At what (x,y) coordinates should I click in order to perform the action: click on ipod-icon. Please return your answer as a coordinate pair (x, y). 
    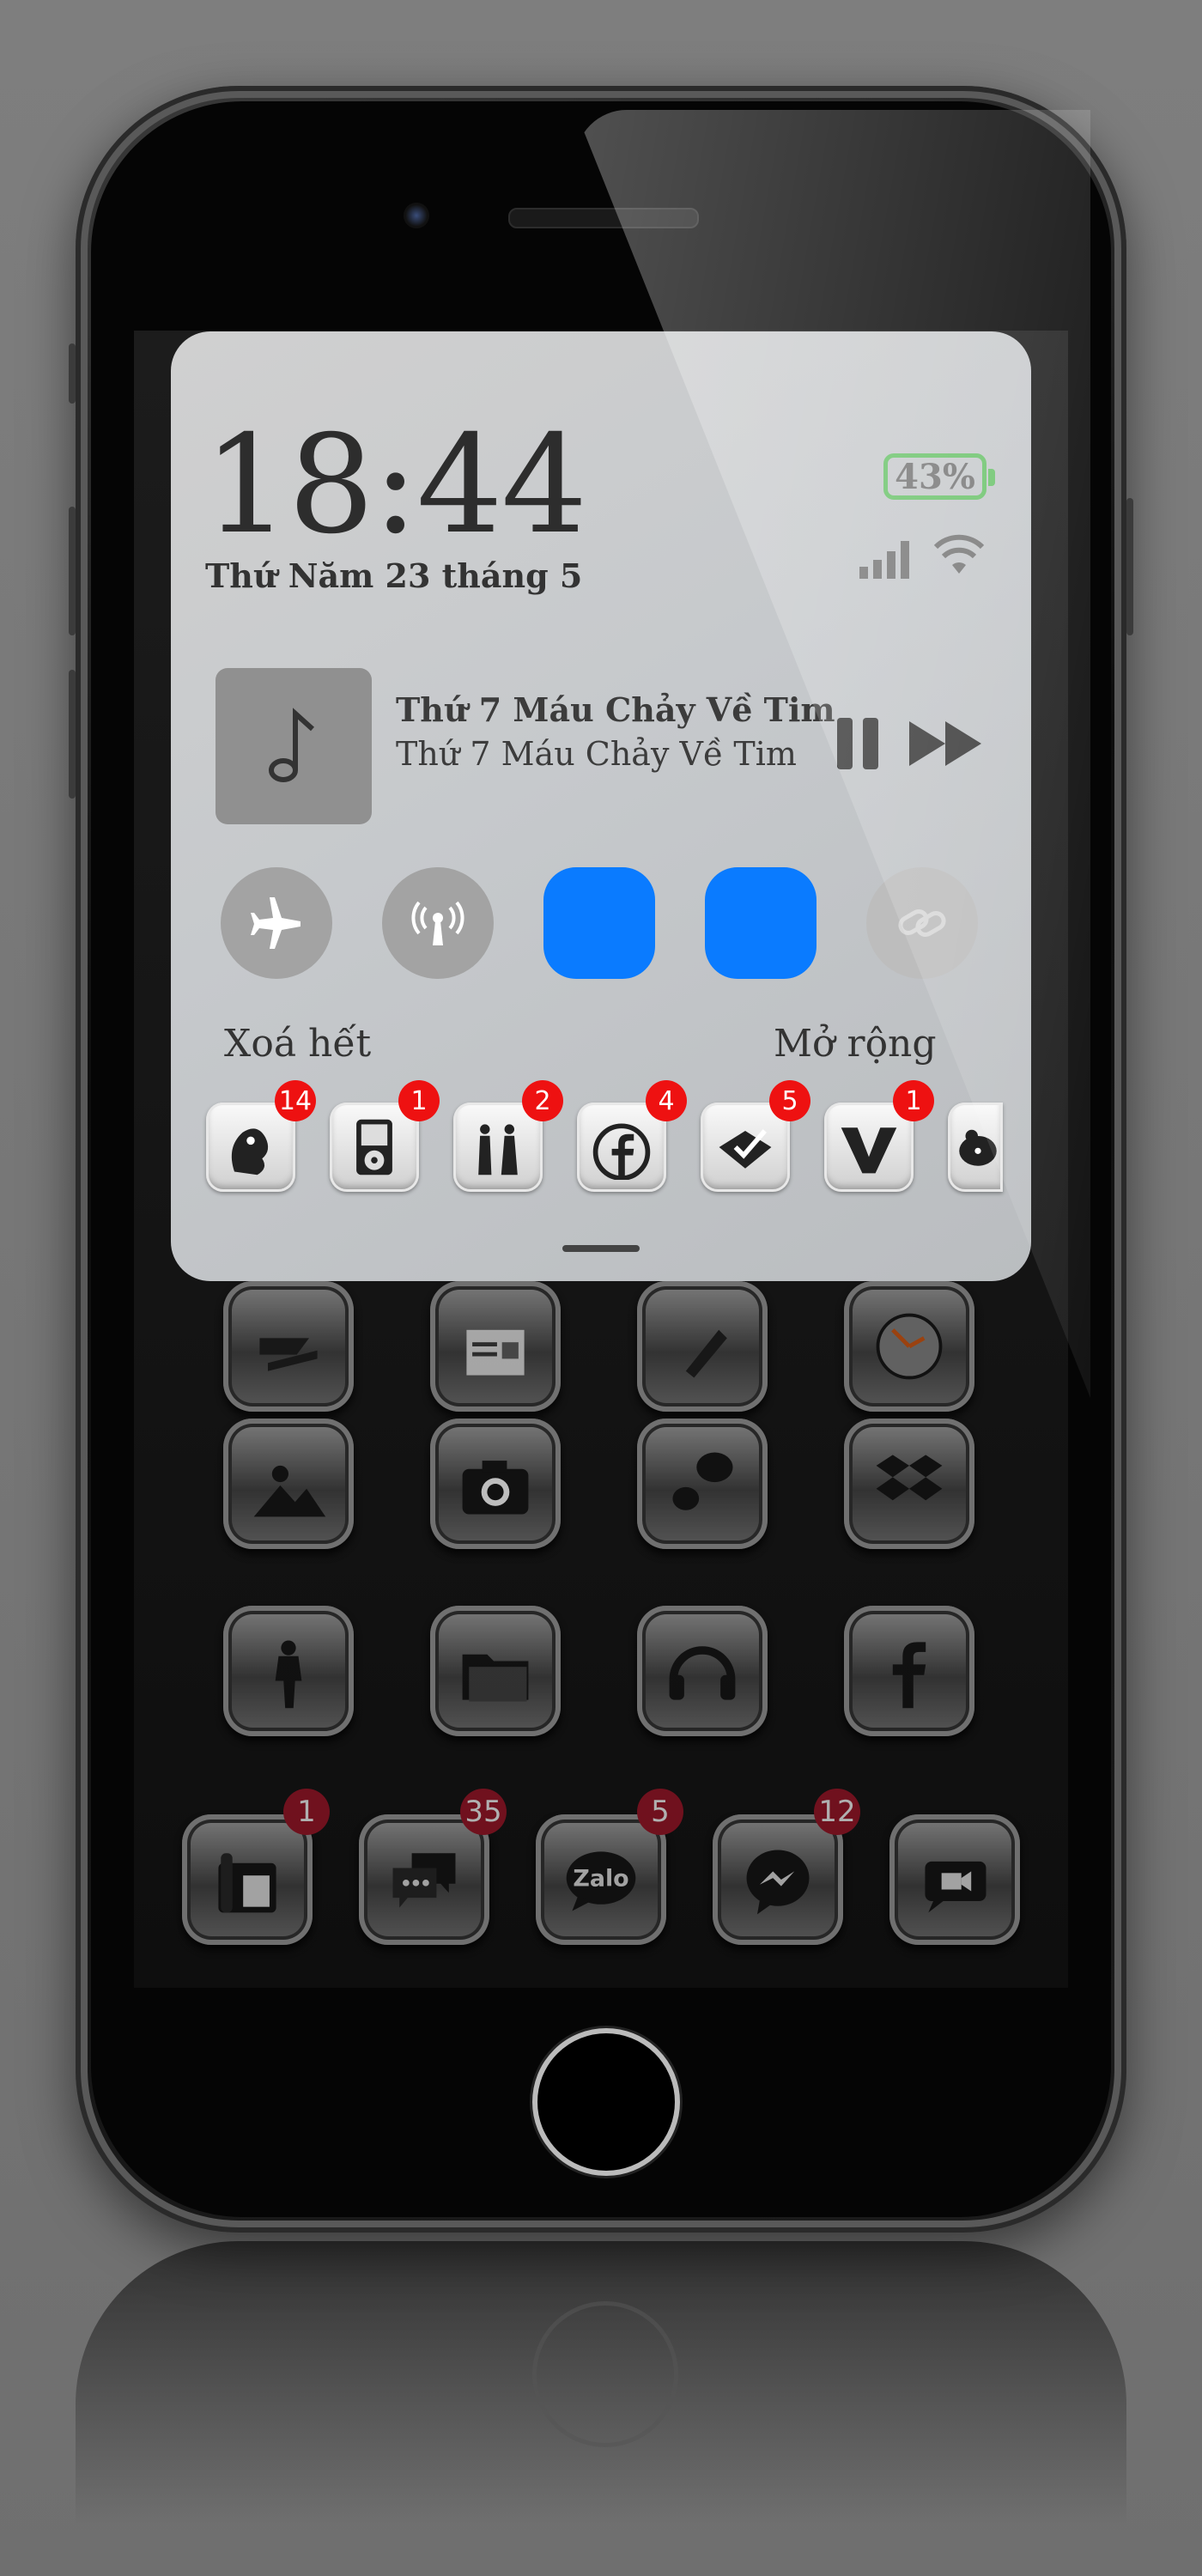
    Looking at the image, I should click on (374, 1147).